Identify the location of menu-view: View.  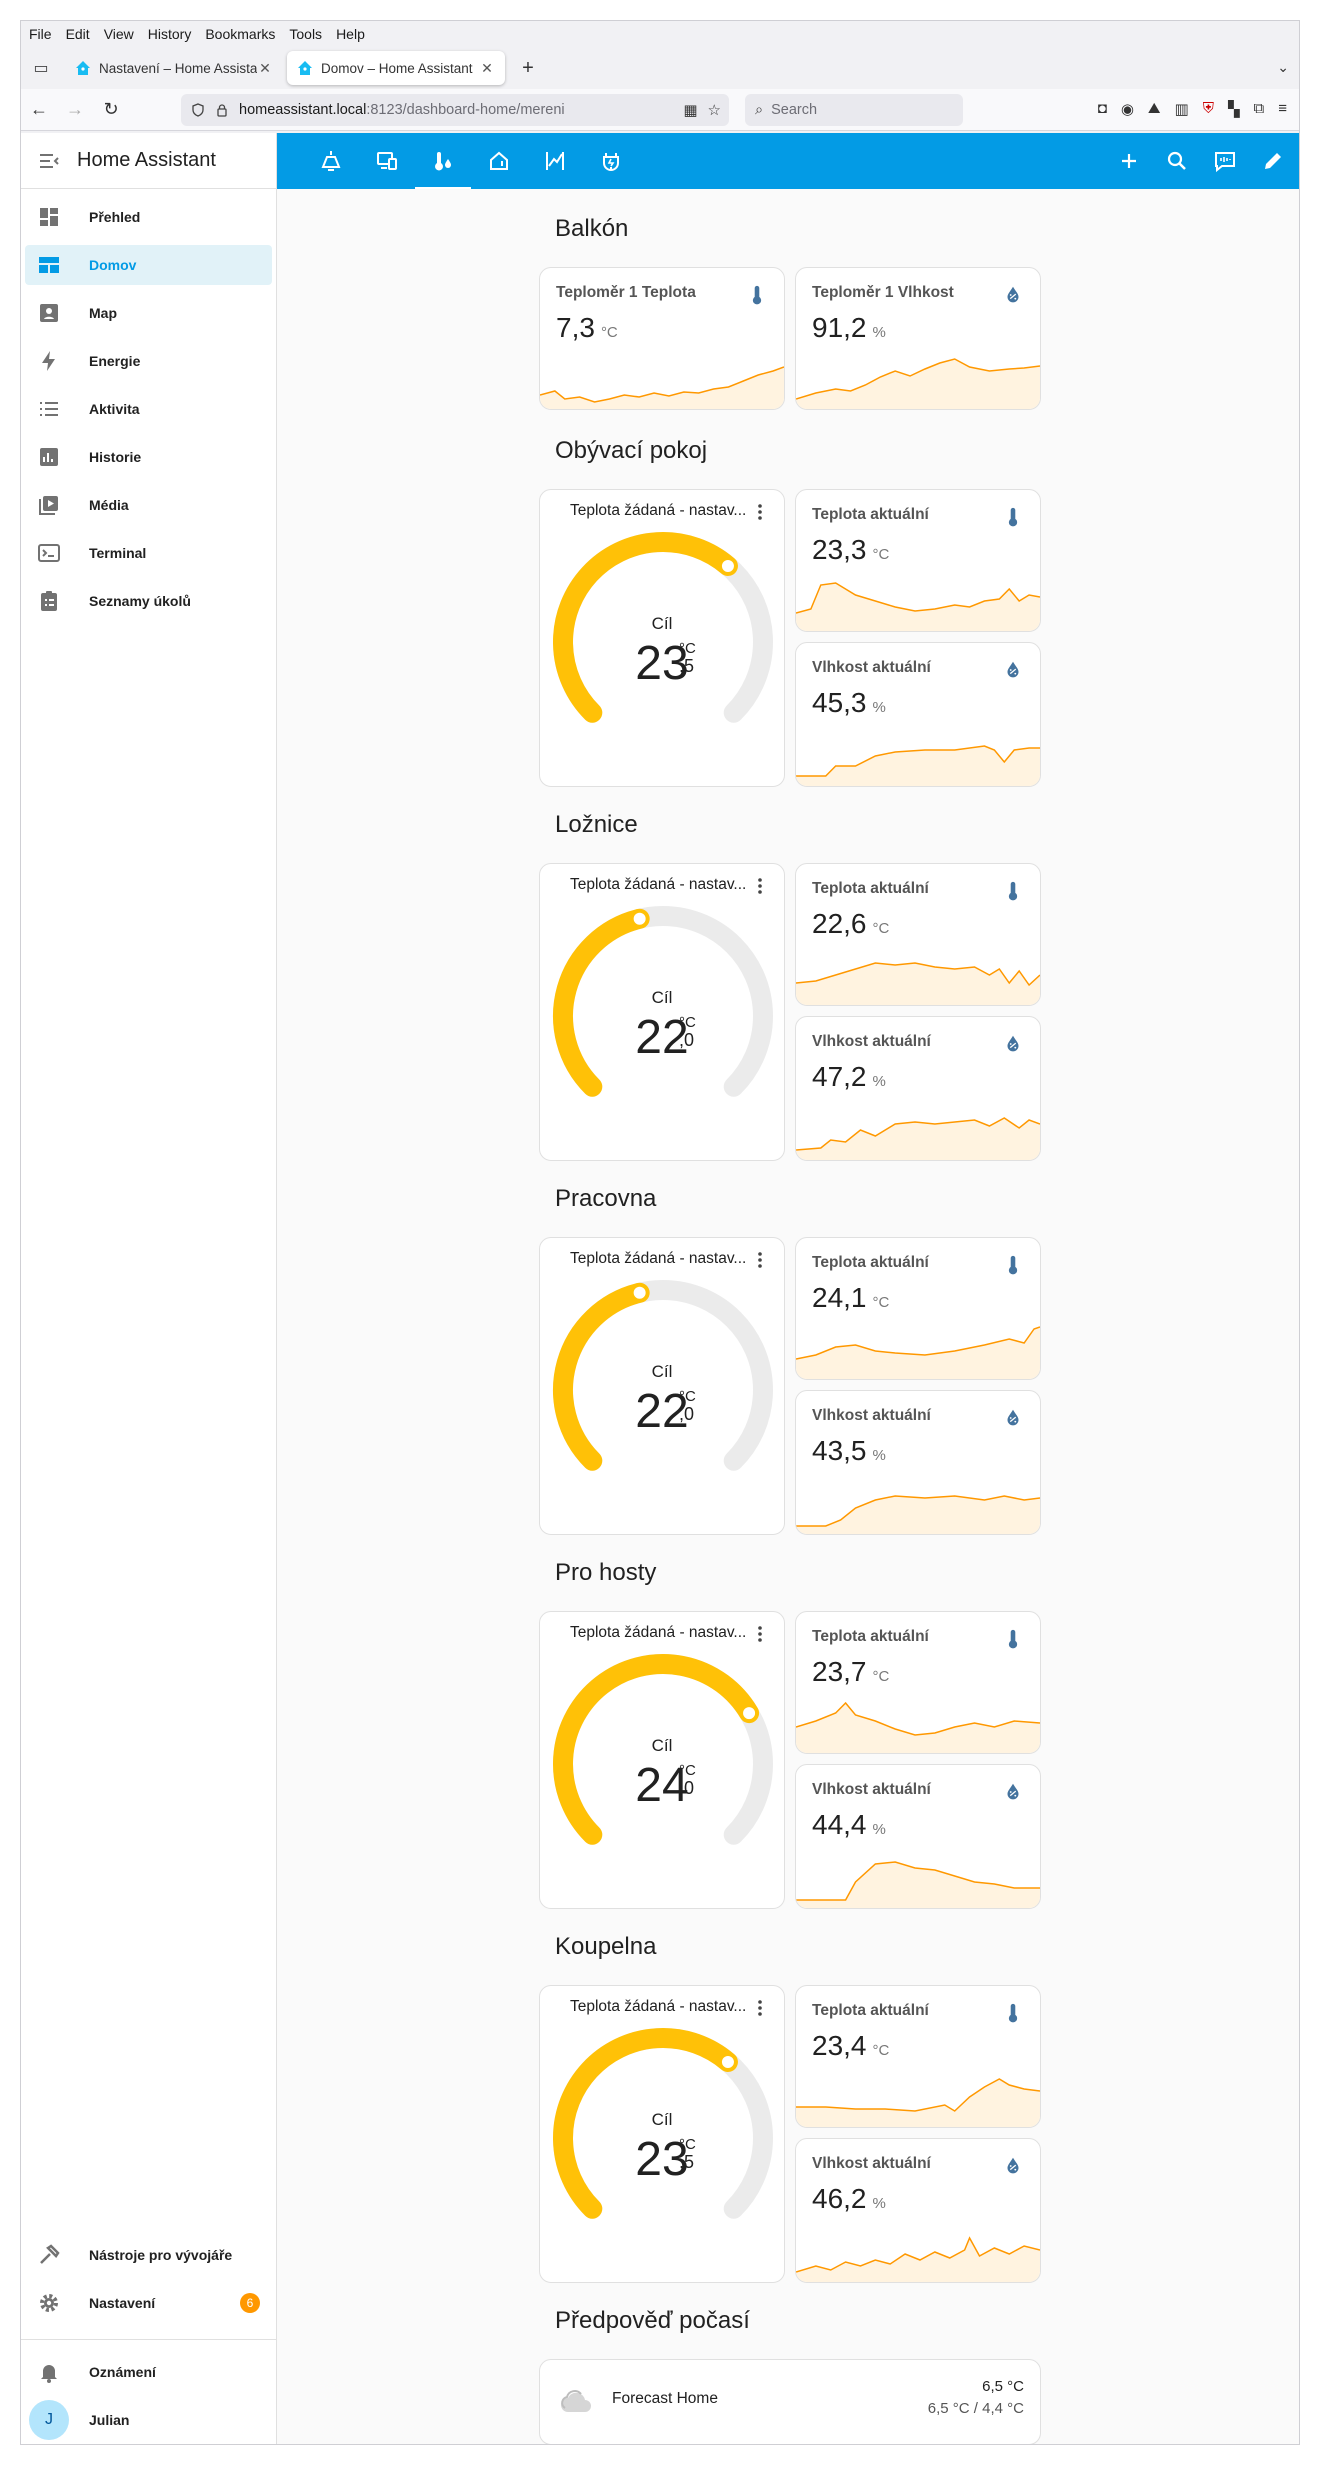
(119, 34).